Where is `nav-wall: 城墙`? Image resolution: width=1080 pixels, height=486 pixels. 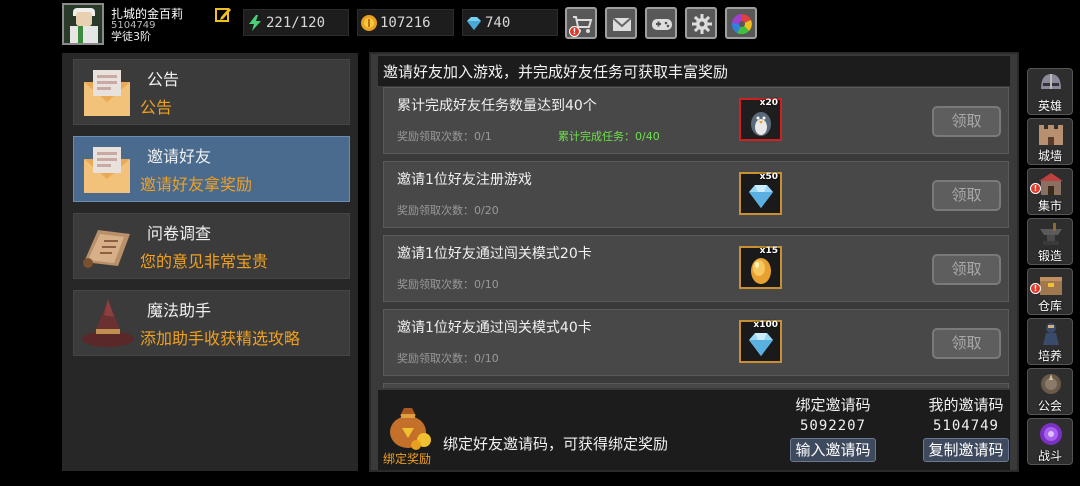
nav-wall: 城墙 is located at coordinates (1050, 141).